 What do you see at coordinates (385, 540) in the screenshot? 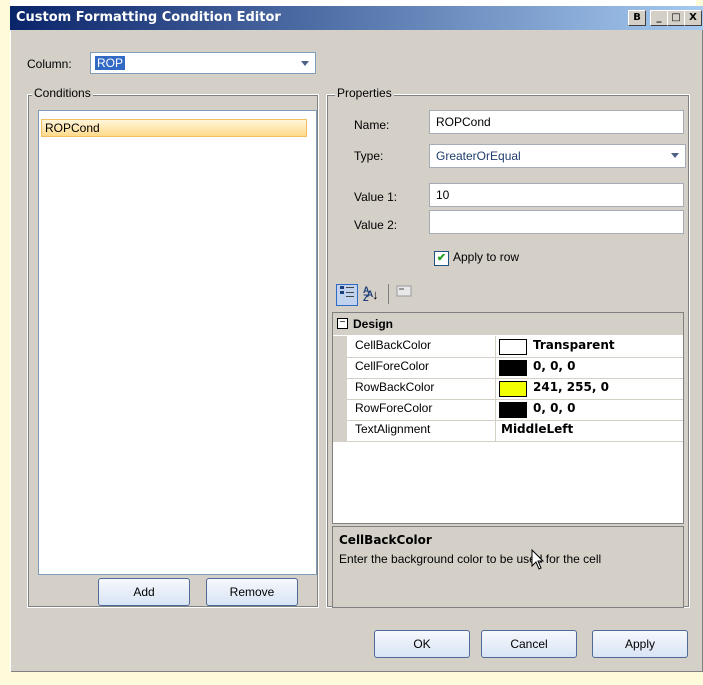
I see `help-title: CellBackColor` at bounding box center [385, 540].